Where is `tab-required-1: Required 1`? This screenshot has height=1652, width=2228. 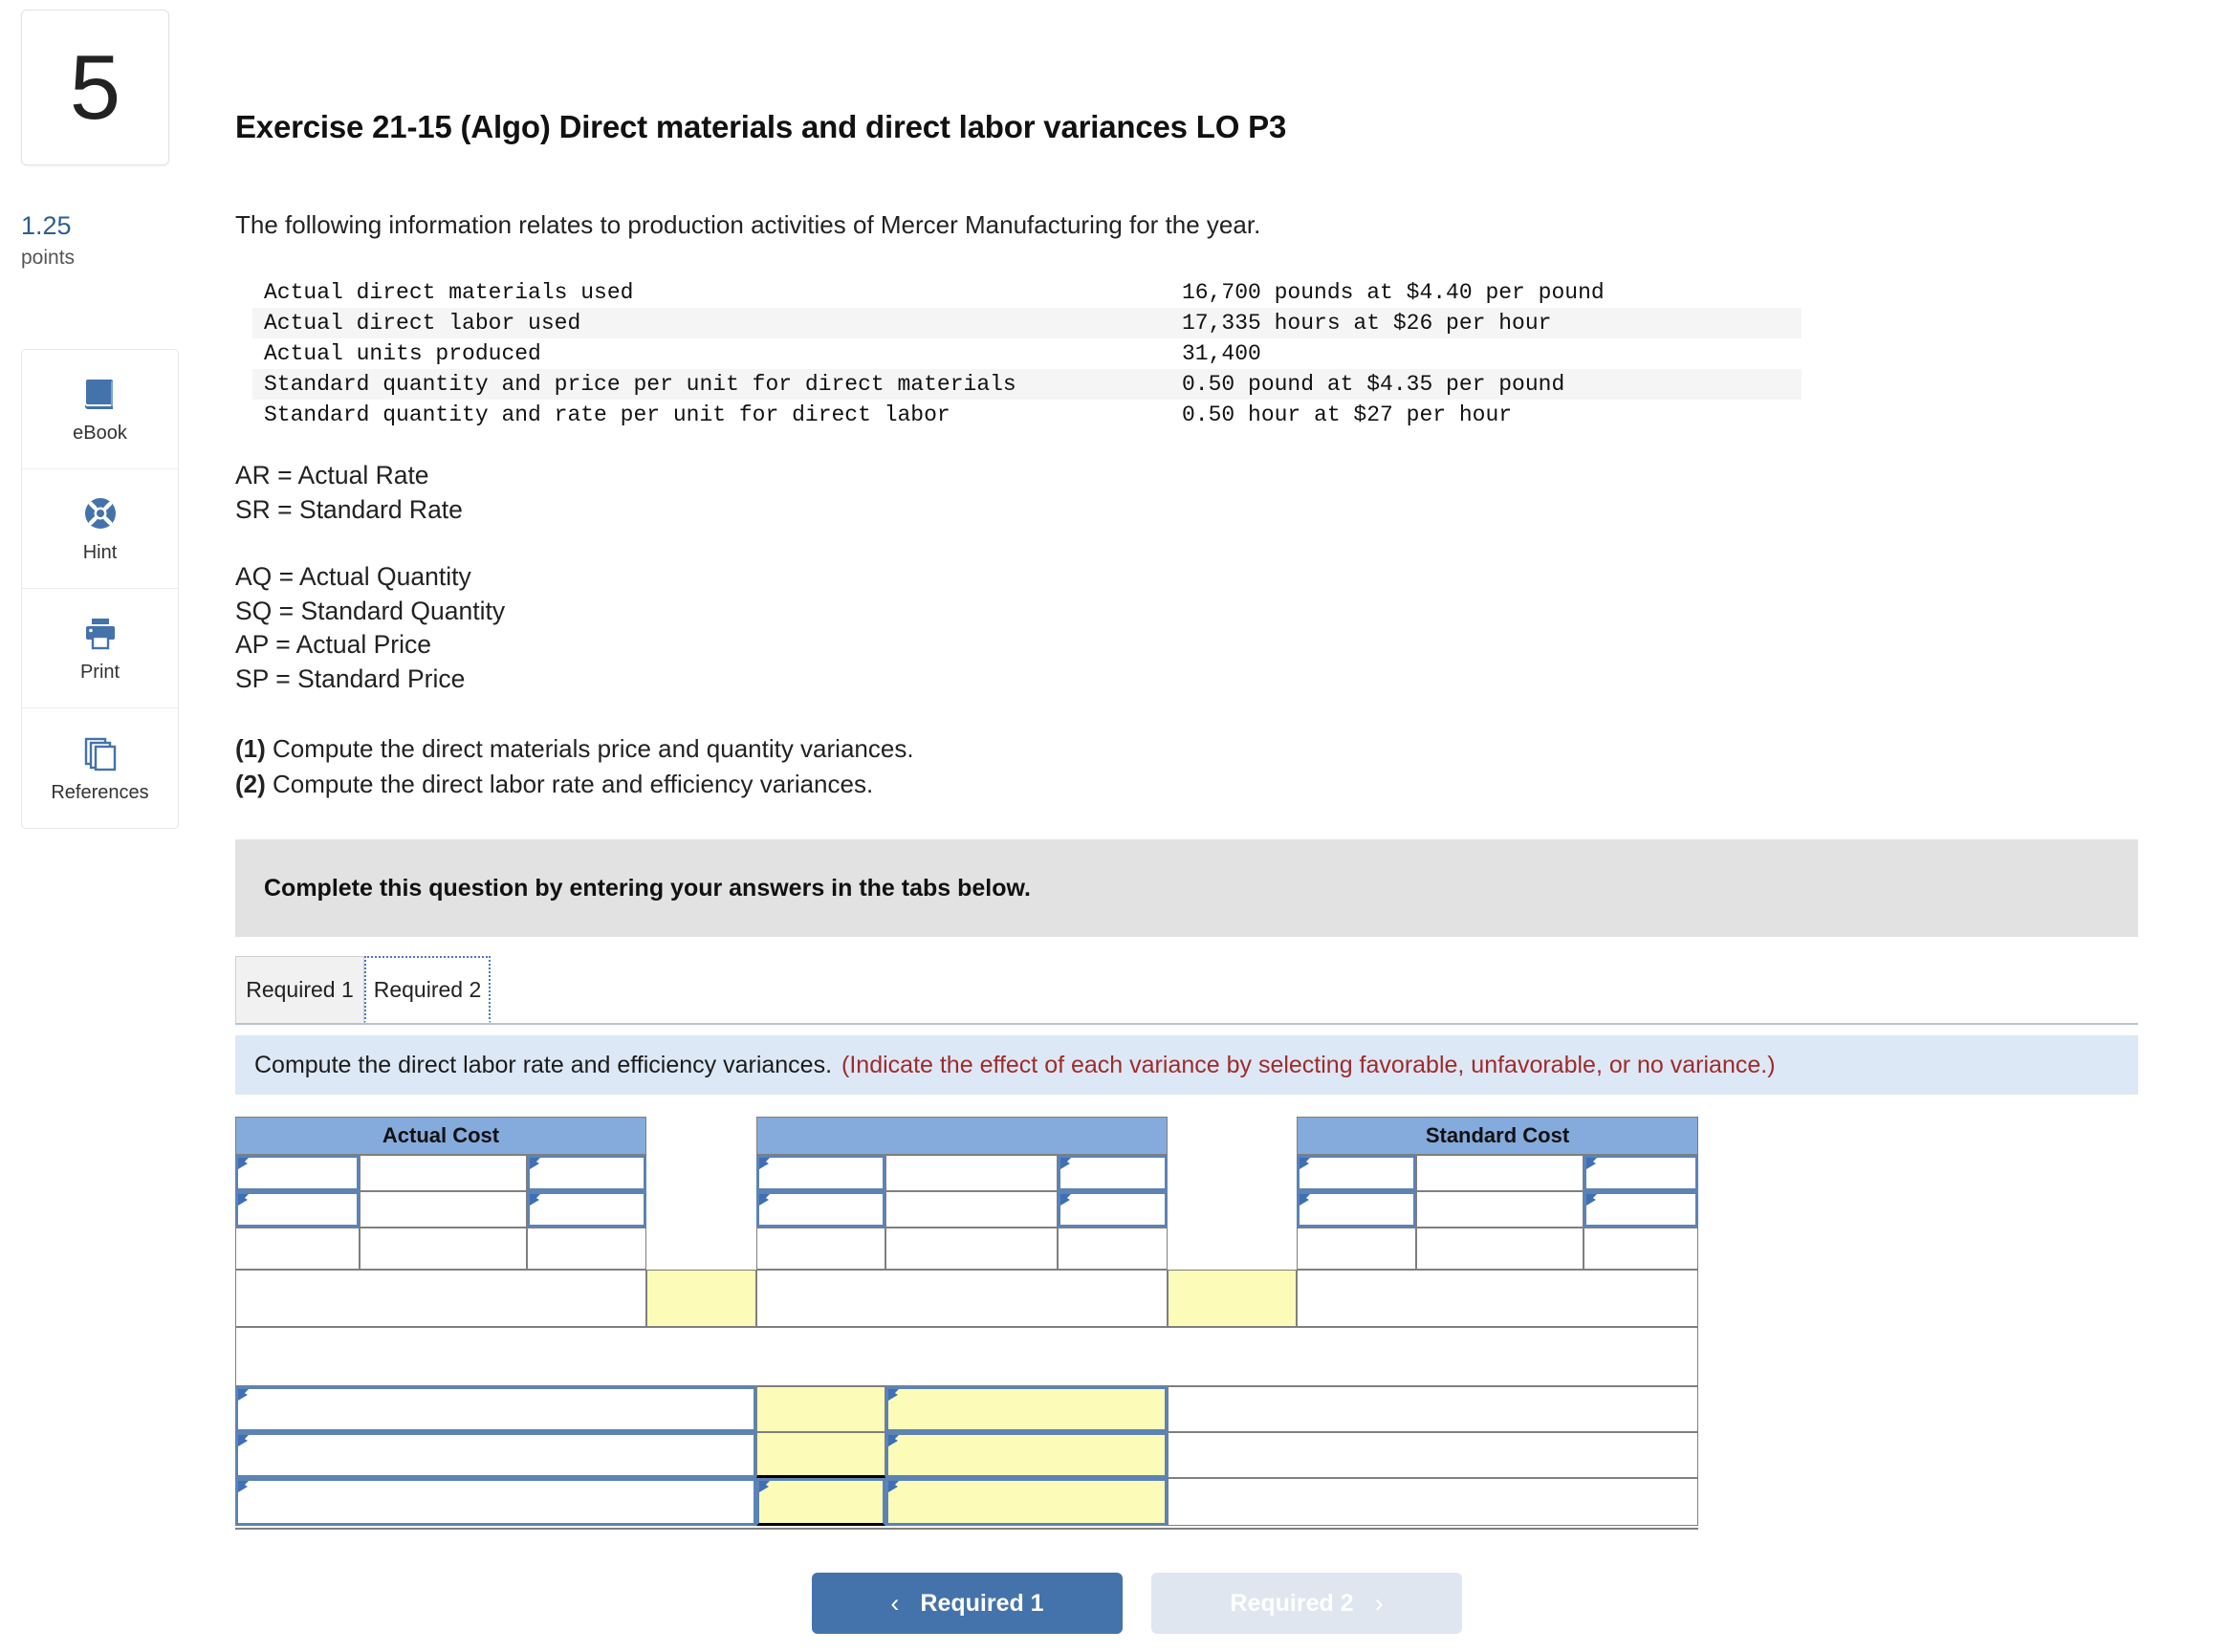 tab-required-1: Required 1 is located at coordinates (299, 989).